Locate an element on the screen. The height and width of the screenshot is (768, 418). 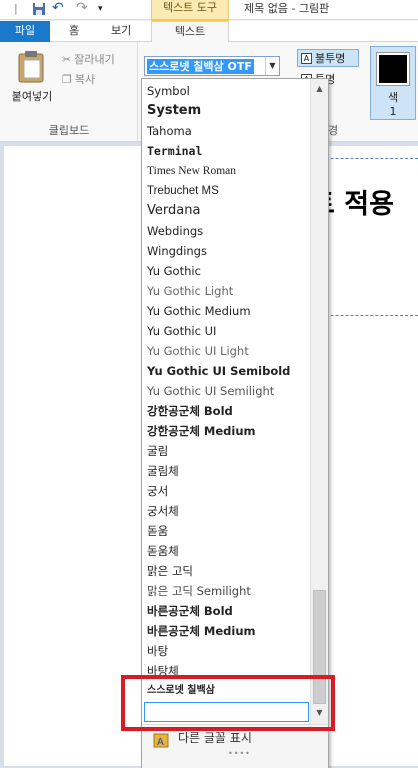
tab-file: 파일 is located at coordinates (25, 31).